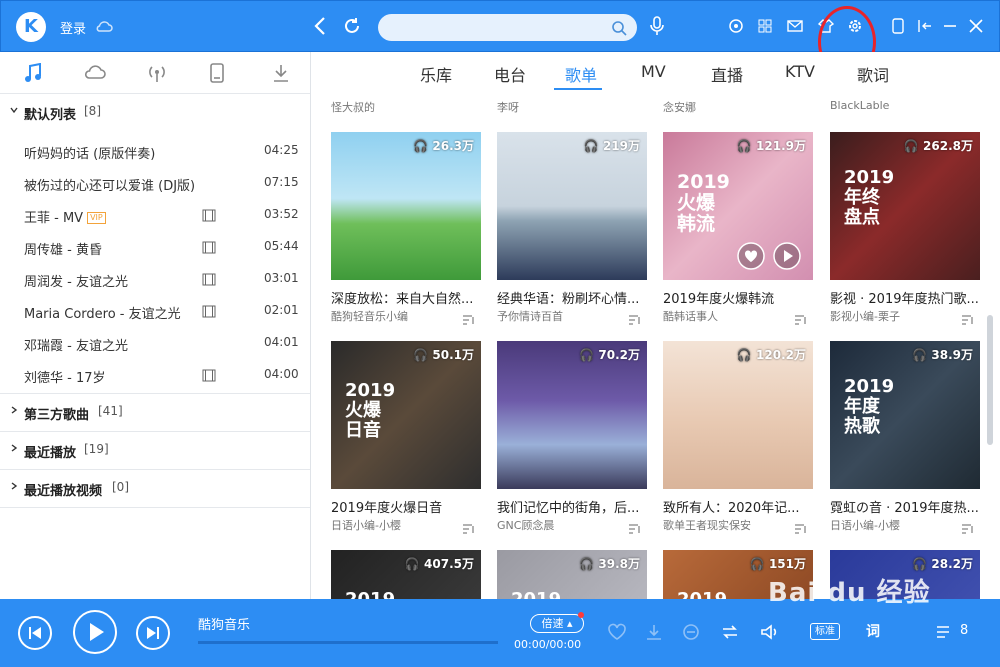  Describe the element at coordinates (155, 184) in the screenshot. I see `song-row: 被伤过的心还可以爱谁 (DJ版) 07:15` at that location.